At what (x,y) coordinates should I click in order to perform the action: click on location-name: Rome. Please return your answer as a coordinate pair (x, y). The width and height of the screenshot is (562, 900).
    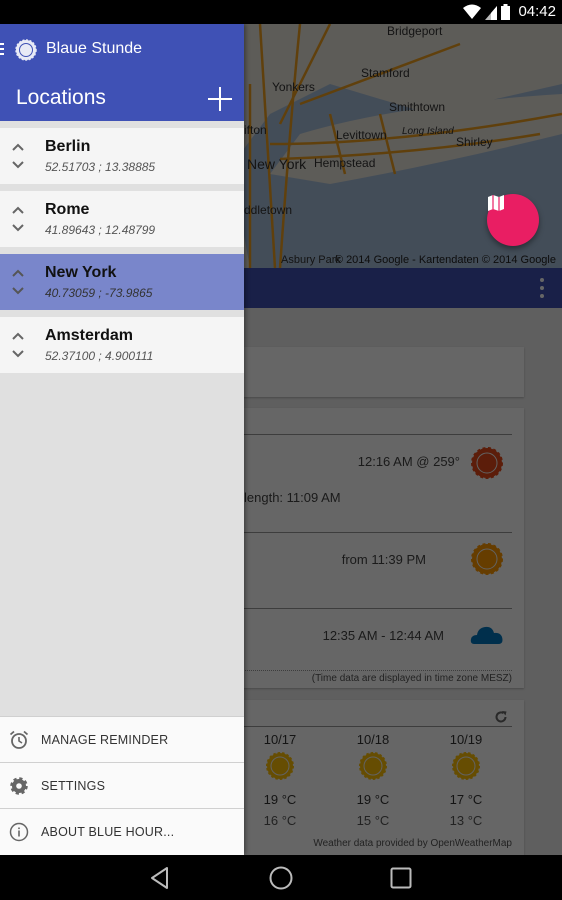
    Looking at the image, I should click on (67, 209).